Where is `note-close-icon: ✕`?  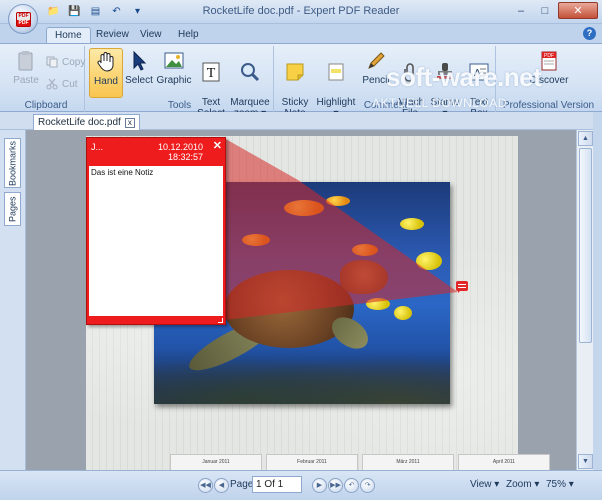 note-close-icon: ✕ is located at coordinates (217, 145).